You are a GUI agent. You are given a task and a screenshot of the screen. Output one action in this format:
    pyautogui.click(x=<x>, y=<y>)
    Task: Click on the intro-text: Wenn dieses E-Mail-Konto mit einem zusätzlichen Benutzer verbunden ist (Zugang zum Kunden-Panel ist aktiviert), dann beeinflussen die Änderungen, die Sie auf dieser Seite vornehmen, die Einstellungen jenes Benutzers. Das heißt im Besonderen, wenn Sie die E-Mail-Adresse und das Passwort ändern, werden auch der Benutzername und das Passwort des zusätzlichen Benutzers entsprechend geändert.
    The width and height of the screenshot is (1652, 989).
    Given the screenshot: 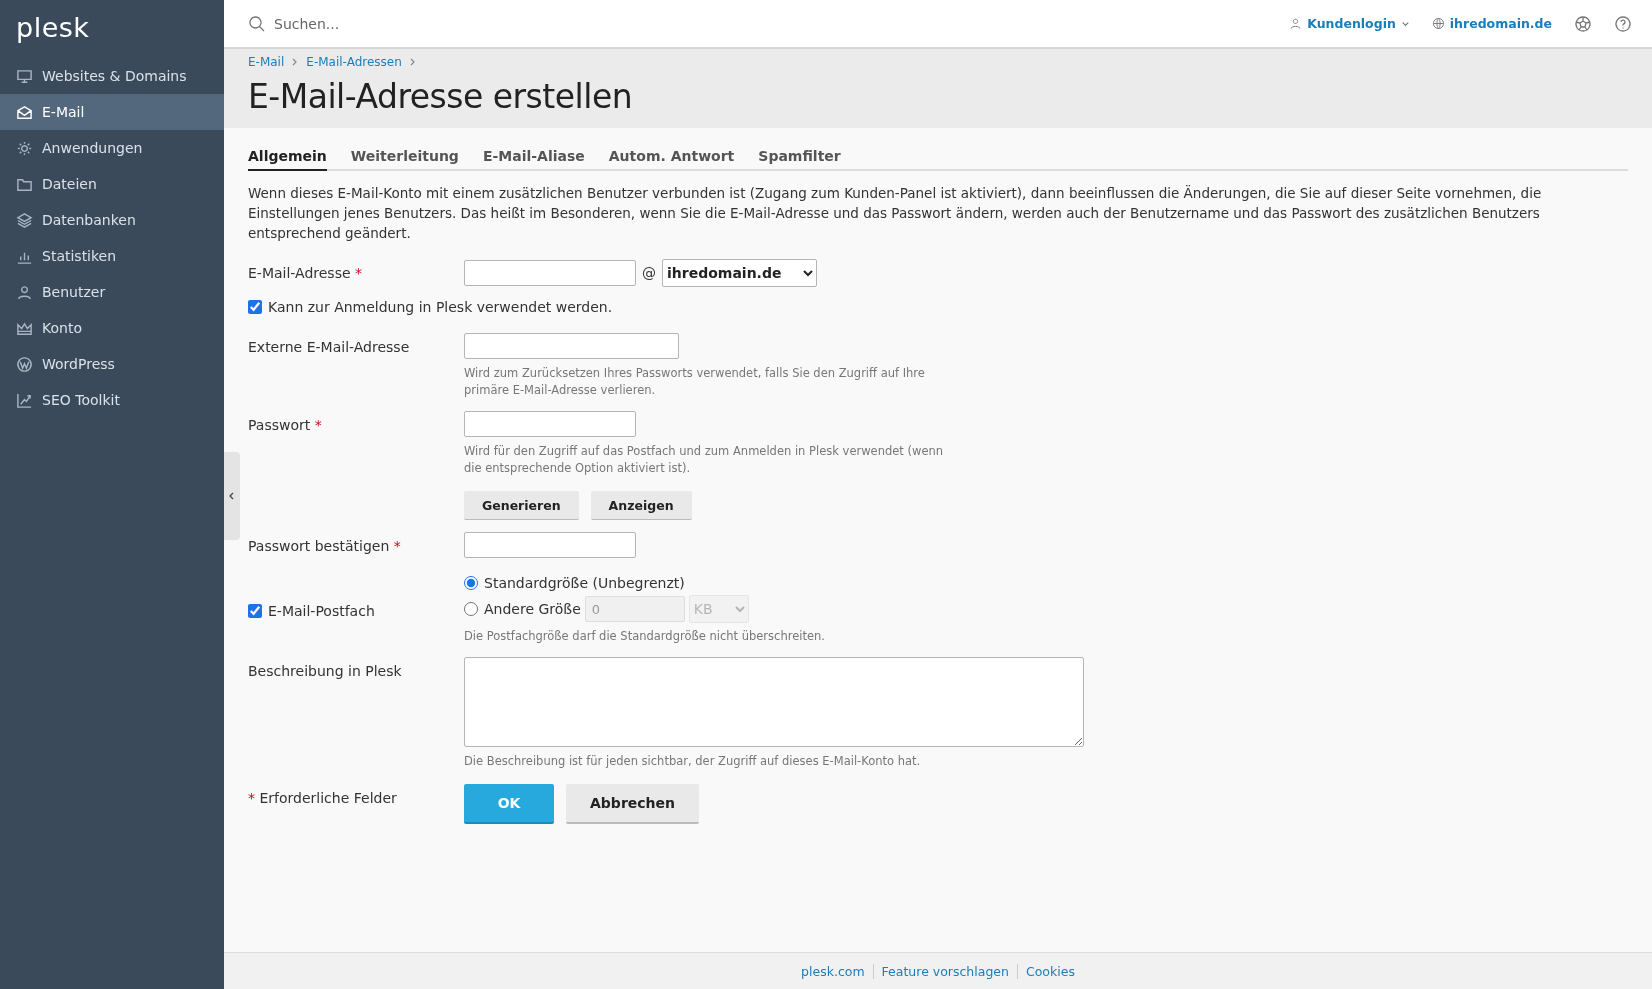 What is the action you would take?
    pyautogui.click(x=895, y=213)
    